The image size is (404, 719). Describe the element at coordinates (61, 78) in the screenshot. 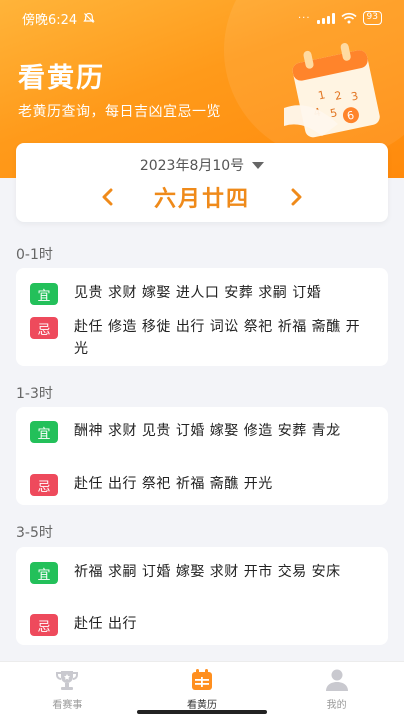

I see `page-title: 看黄历` at that location.